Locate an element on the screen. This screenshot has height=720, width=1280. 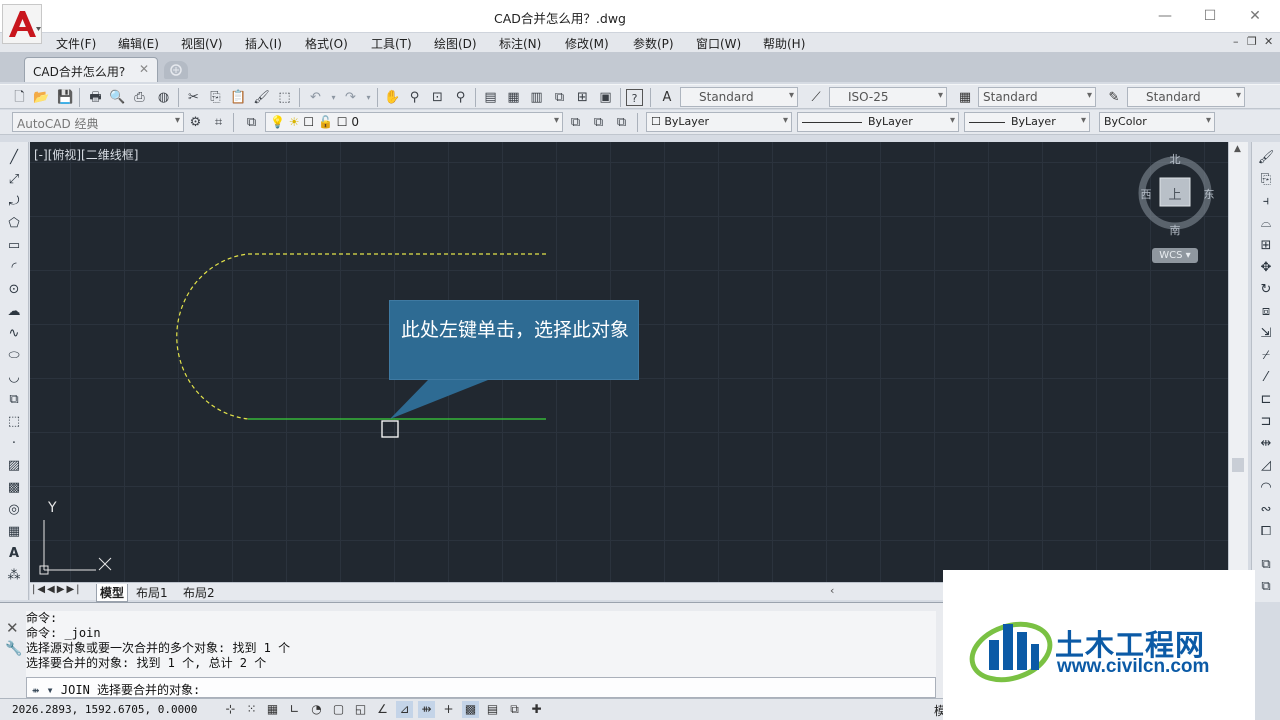
explode-icon: ⧠ is located at coordinates (1266, 532).